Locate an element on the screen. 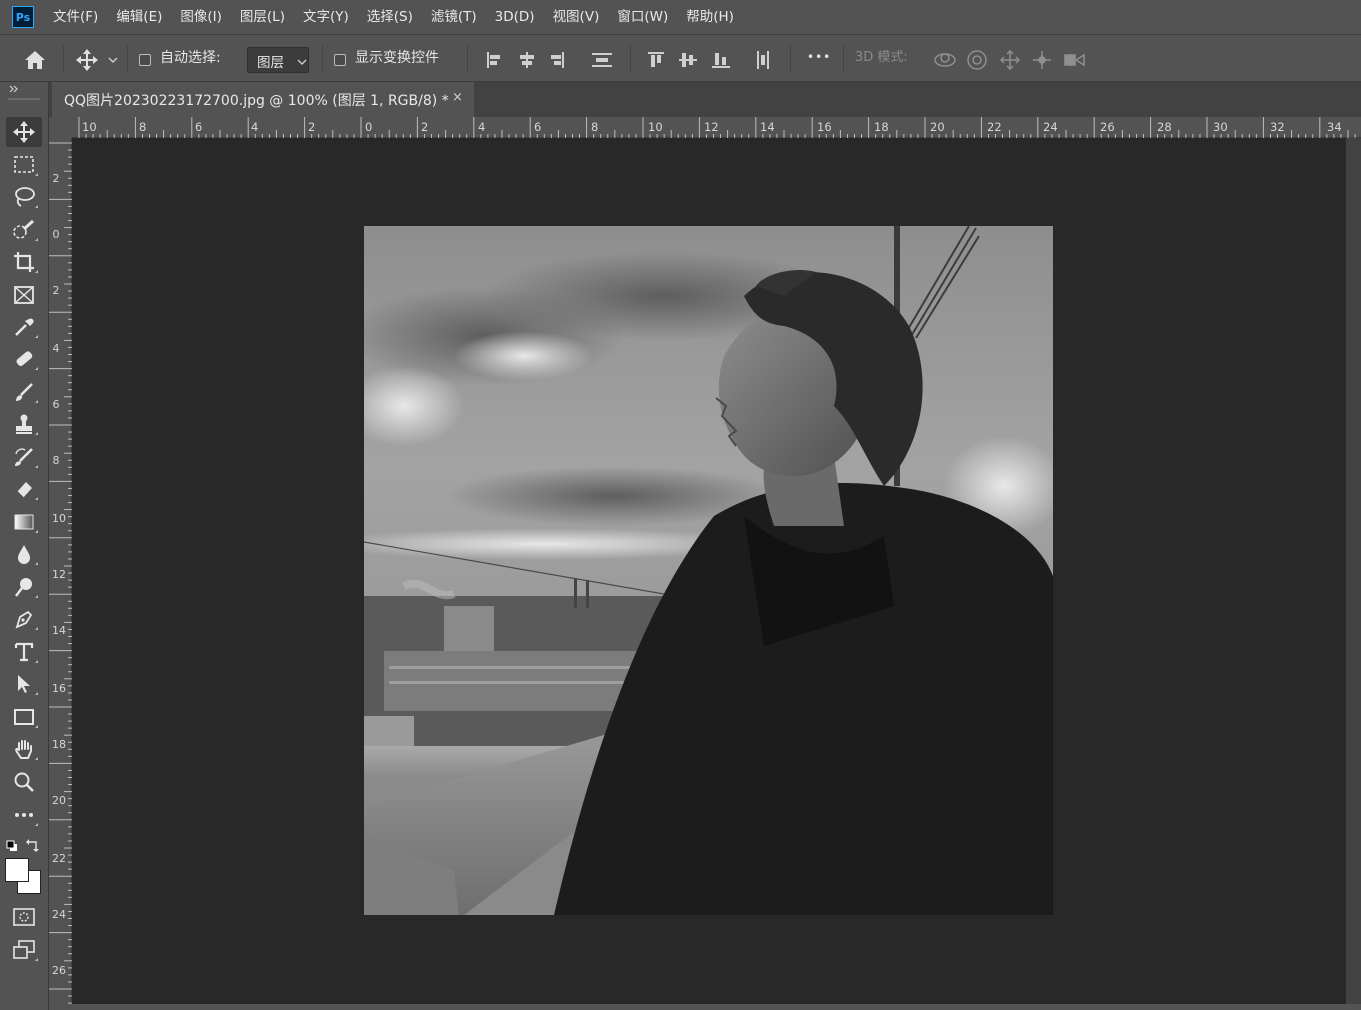  more-options-button: ••• is located at coordinates (819, 57).